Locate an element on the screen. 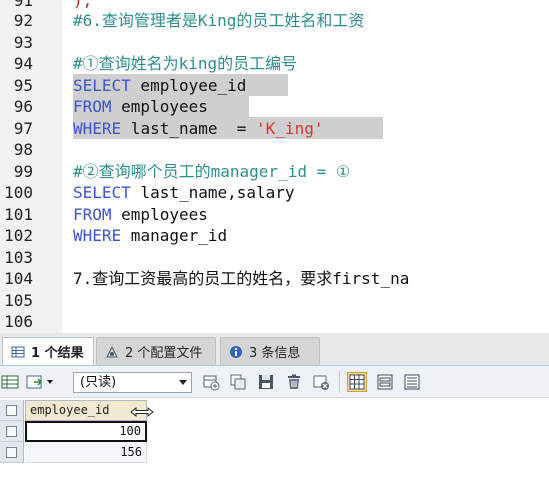 The width and height of the screenshot is (549, 499). code-line: WHERE manager_id is located at coordinates (150, 236).